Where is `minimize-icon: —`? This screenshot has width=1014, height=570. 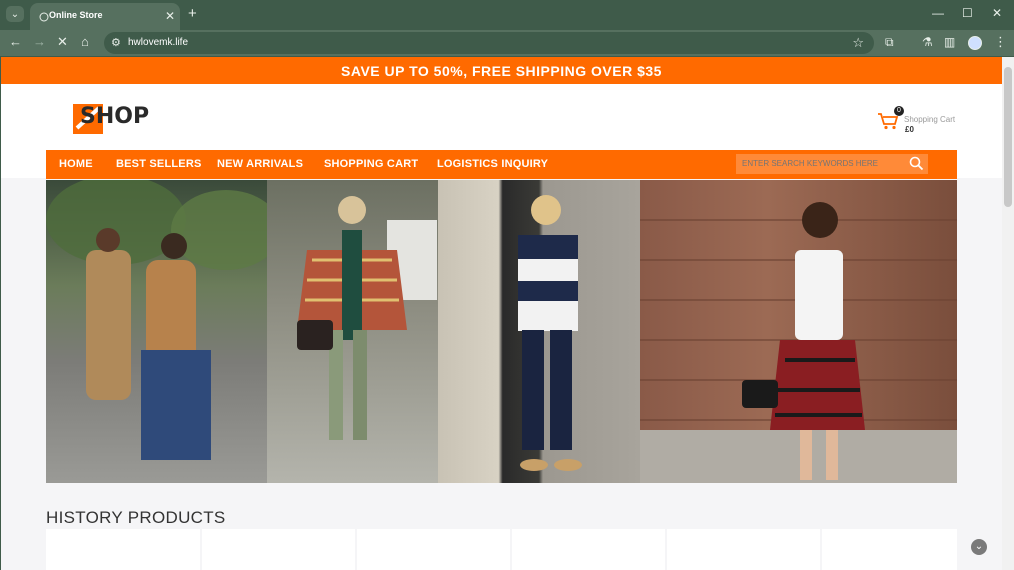
minimize-icon: — is located at coordinates (938, 13).